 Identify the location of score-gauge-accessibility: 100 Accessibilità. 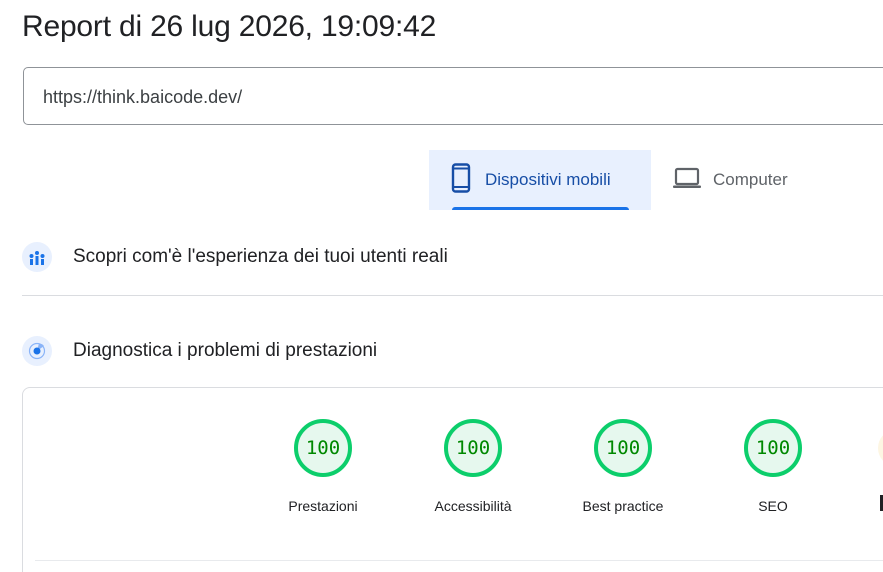
(473, 466).